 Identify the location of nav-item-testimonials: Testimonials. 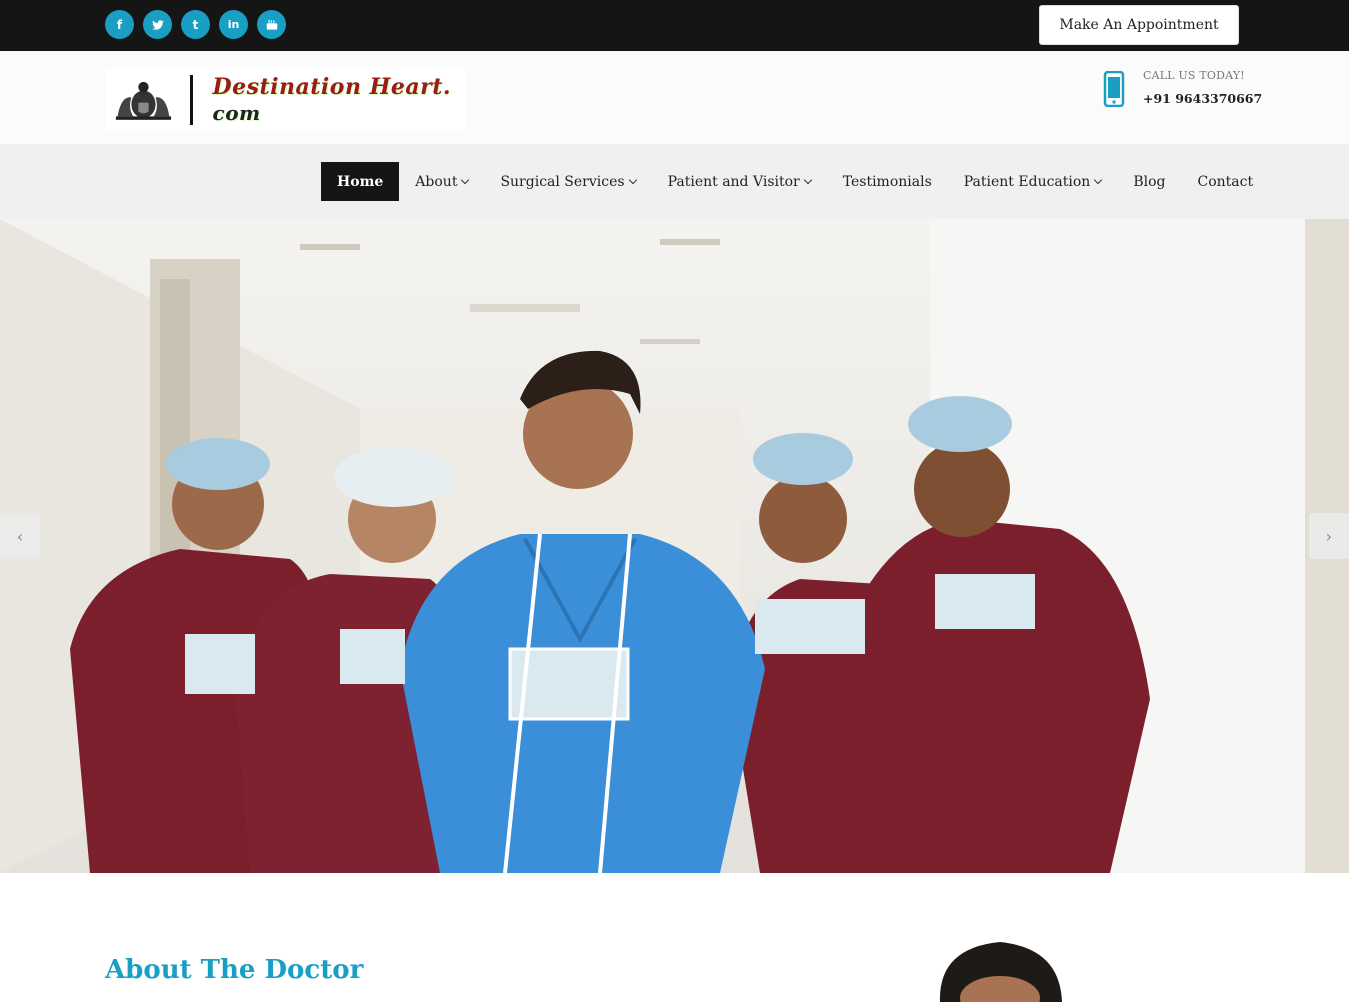
(887, 181).